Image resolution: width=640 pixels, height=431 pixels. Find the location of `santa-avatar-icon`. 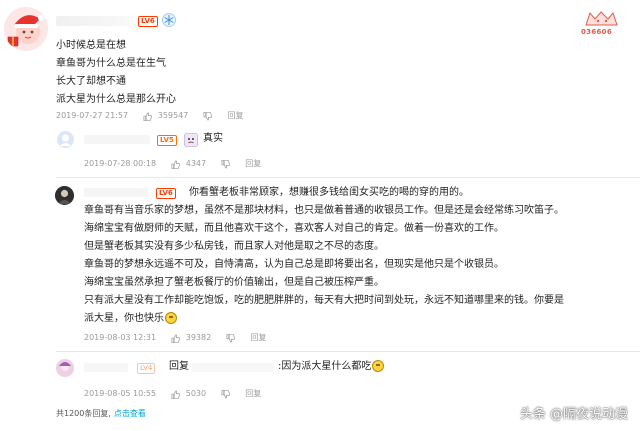

santa-avatar-icon is located at coordinates (26, 29).